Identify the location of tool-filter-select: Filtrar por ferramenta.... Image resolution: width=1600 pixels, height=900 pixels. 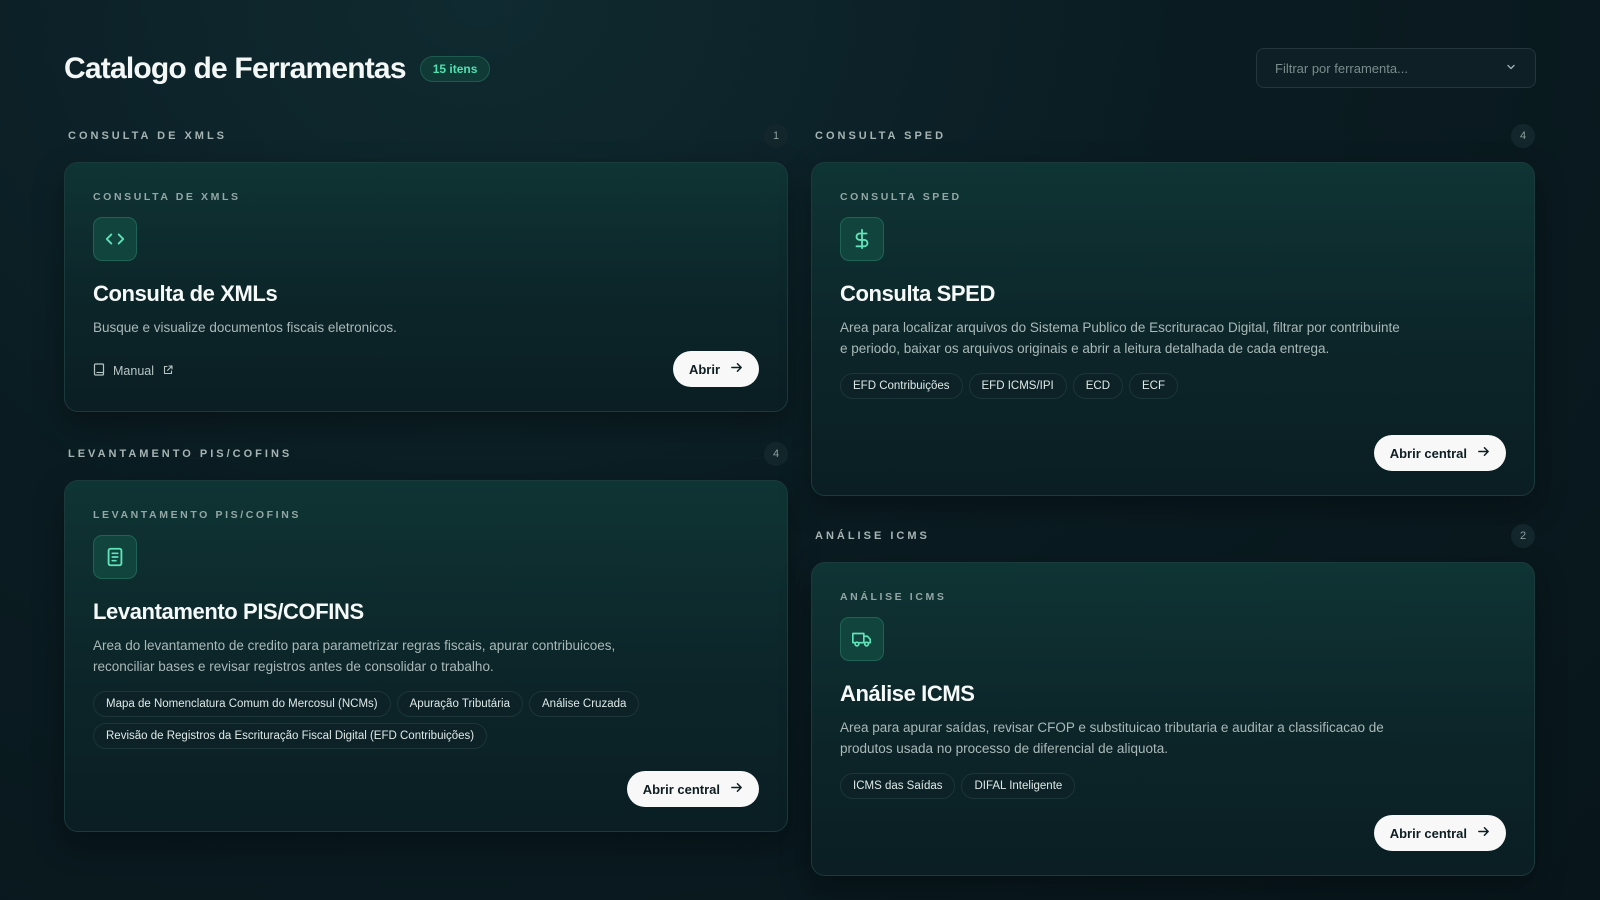
(1396, 68).